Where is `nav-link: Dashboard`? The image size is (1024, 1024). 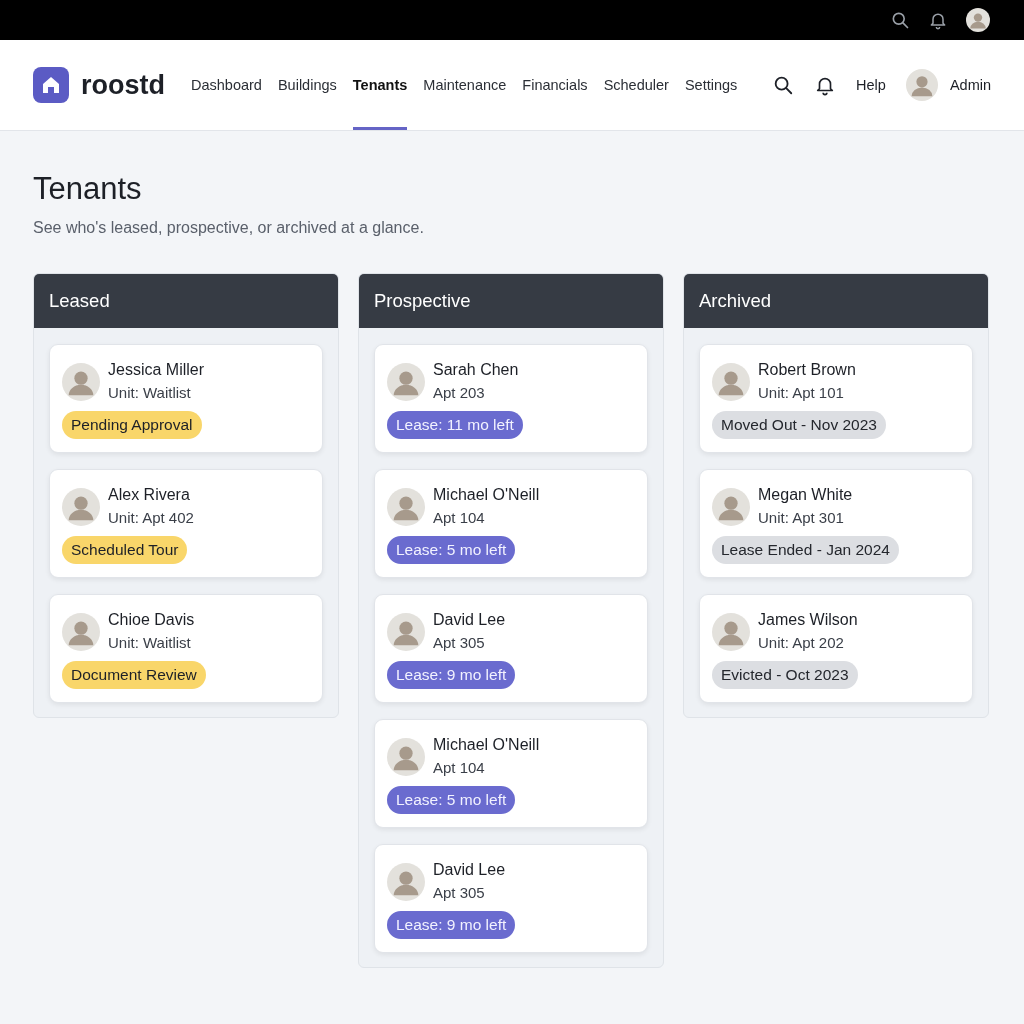 nav-link: Dashboard is located at coordinates (226, 85).